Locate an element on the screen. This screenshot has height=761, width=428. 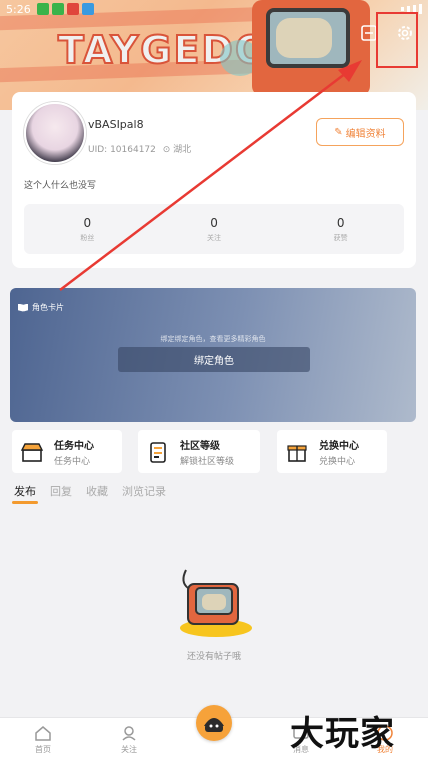
edit-profile-label: 编辑资料 is located at coordinates (365, 134).